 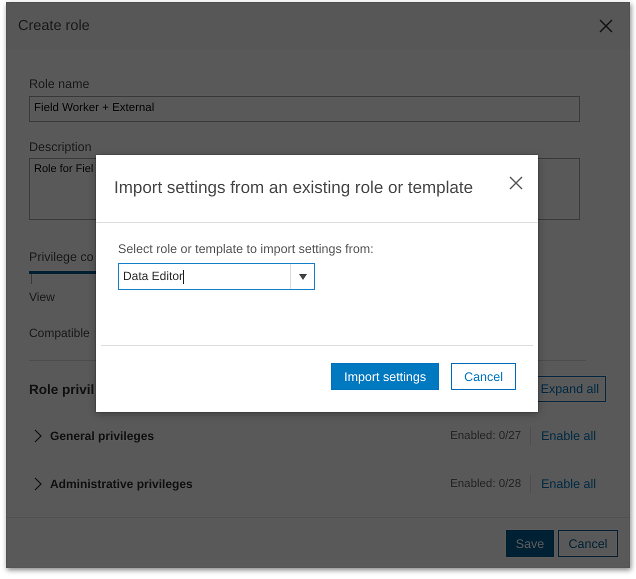 What do you see at coordinates (294, 188) in the screenshot?
I see `dialog-title: Import settings from an existing role or template` at bounding box center [294, 188].